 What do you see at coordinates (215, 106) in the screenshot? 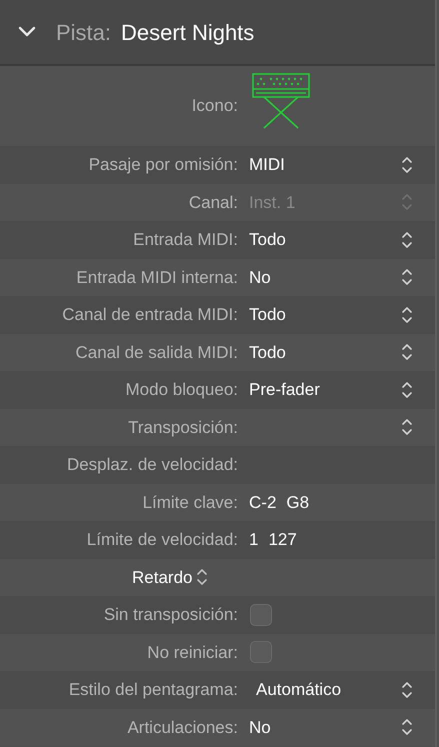
I see `field-label: Icono:` at bounding box center [215, 106].